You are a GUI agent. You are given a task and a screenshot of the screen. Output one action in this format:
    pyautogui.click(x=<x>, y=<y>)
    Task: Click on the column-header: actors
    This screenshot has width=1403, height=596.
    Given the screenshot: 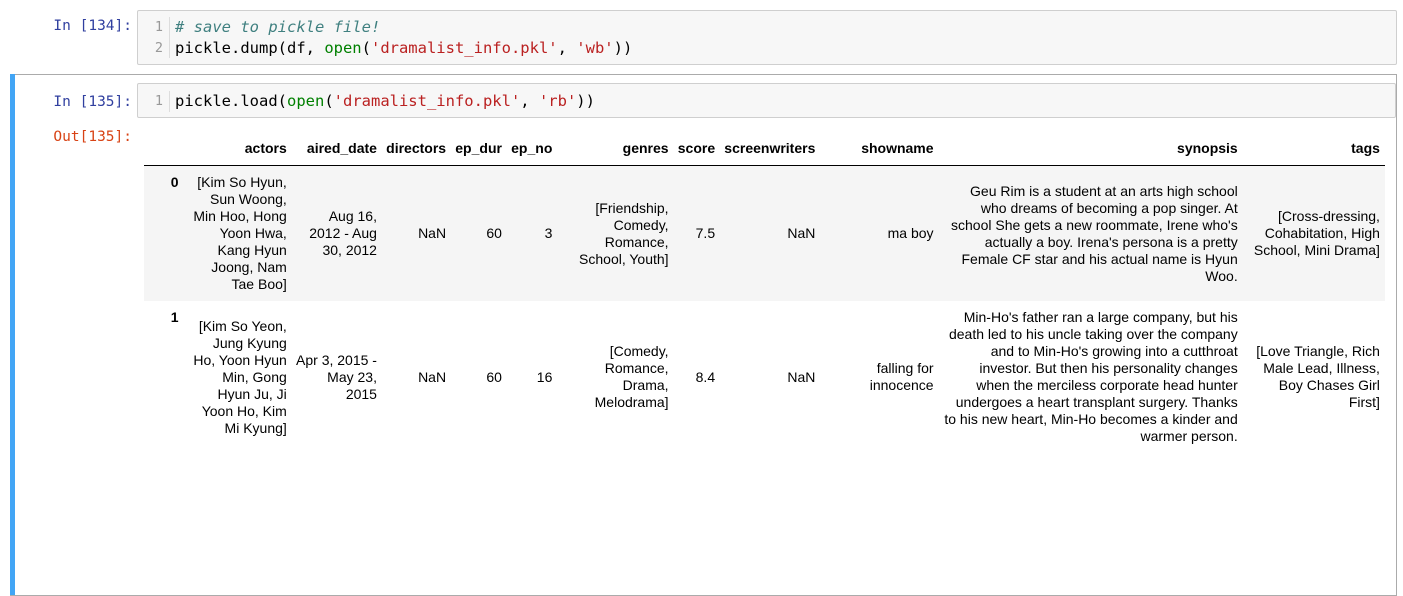 What is the action you would take?
    pyautogui.click(x=237, y=148)
    